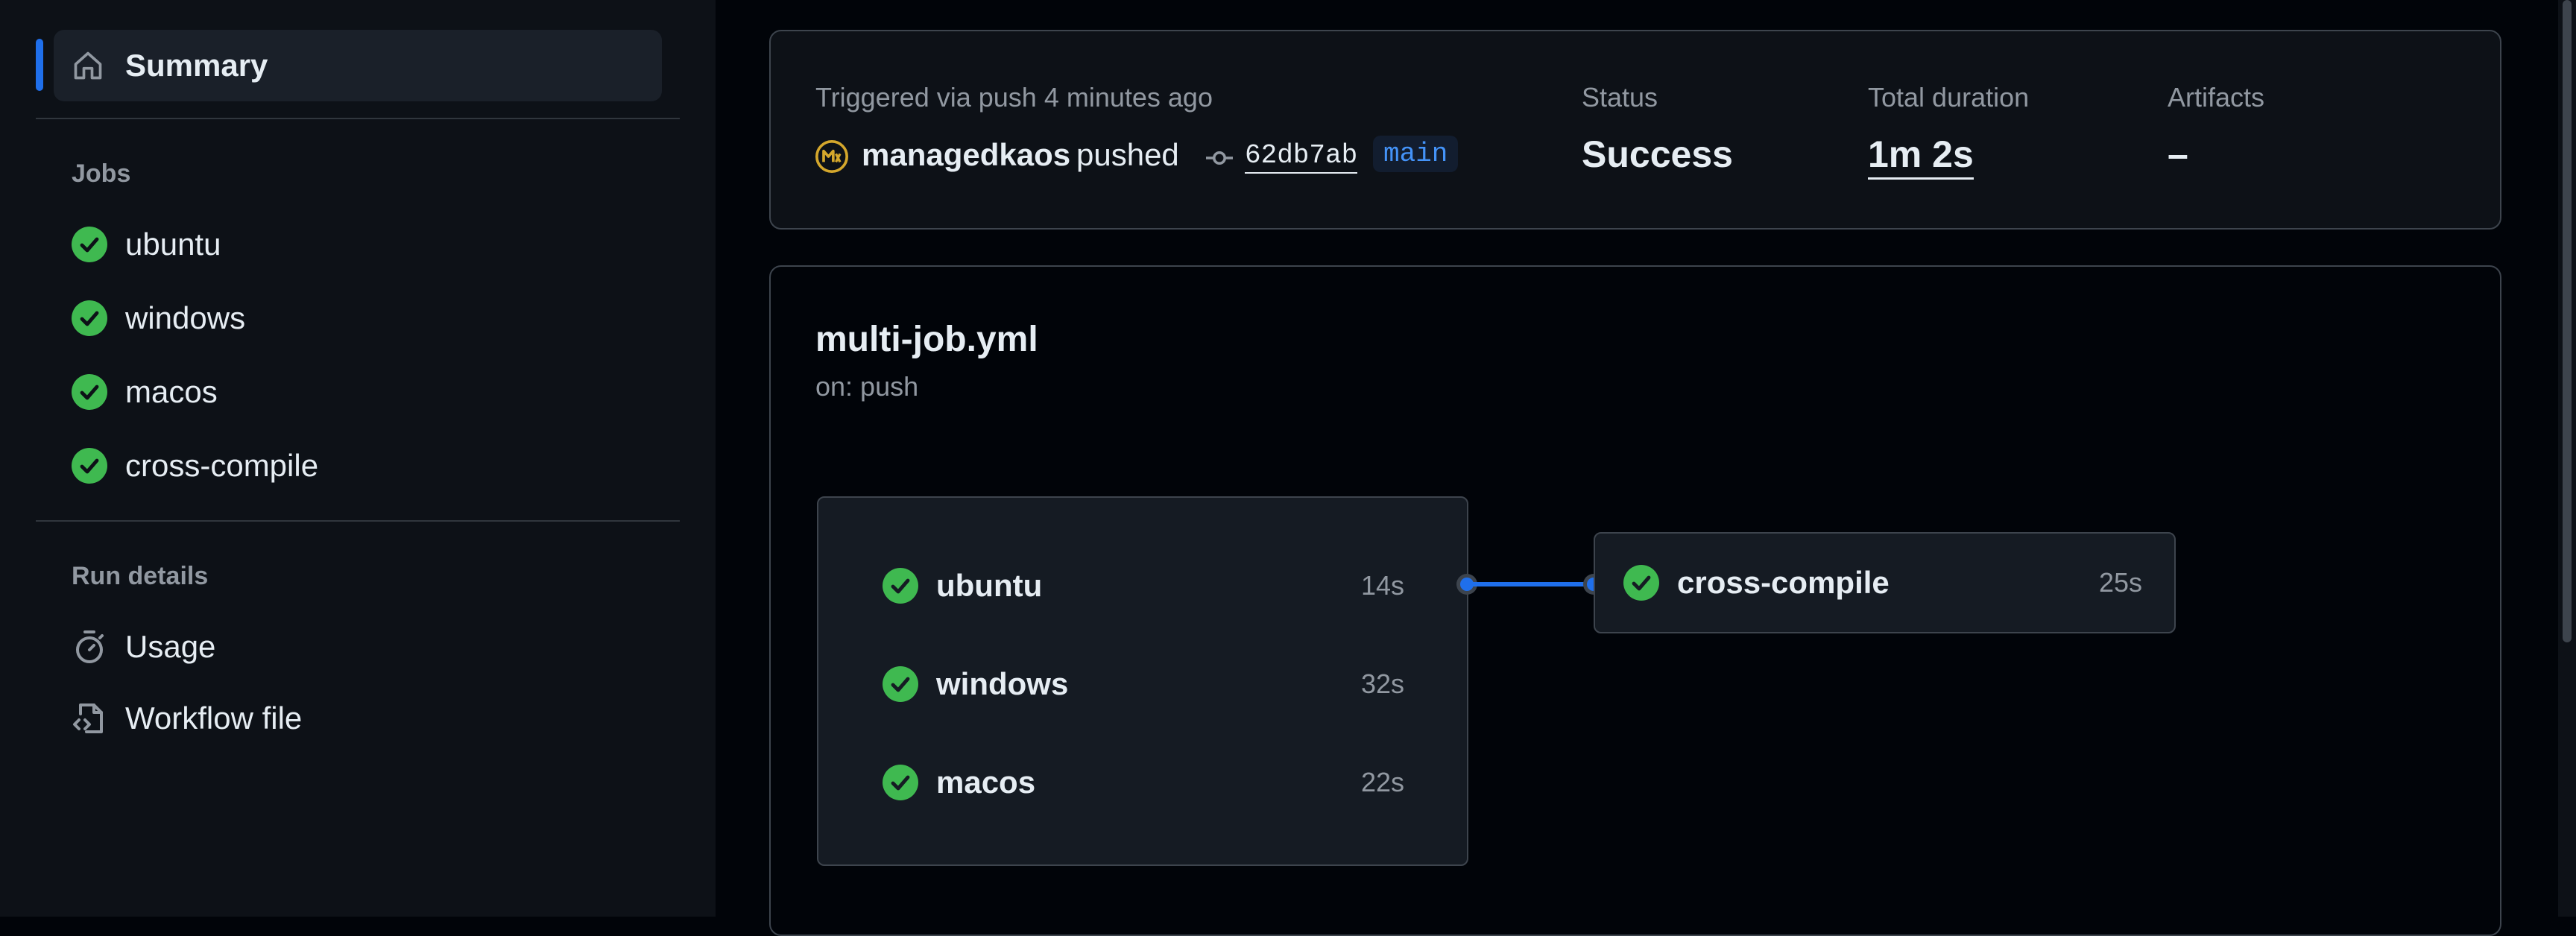  What do you see at coordinates (1416, 154) in the screenshot?
I see `branch-badge: main` at bounding box center [1416, 154].